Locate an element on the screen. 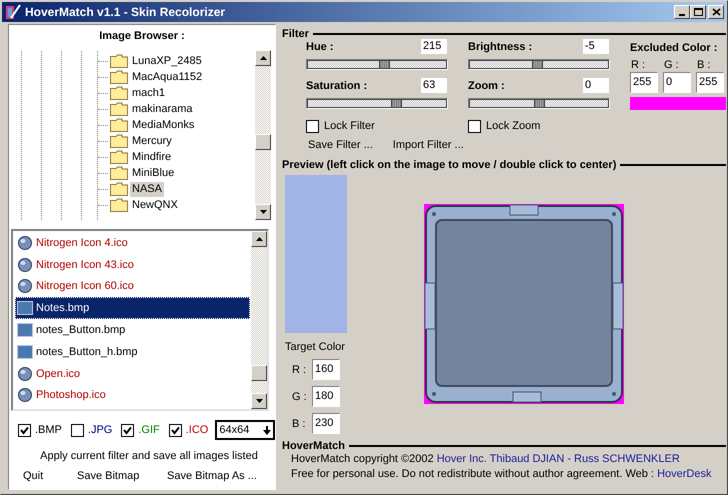 The image size is (728, 495). folder-item: NASA is located at coordinates (147, 189).